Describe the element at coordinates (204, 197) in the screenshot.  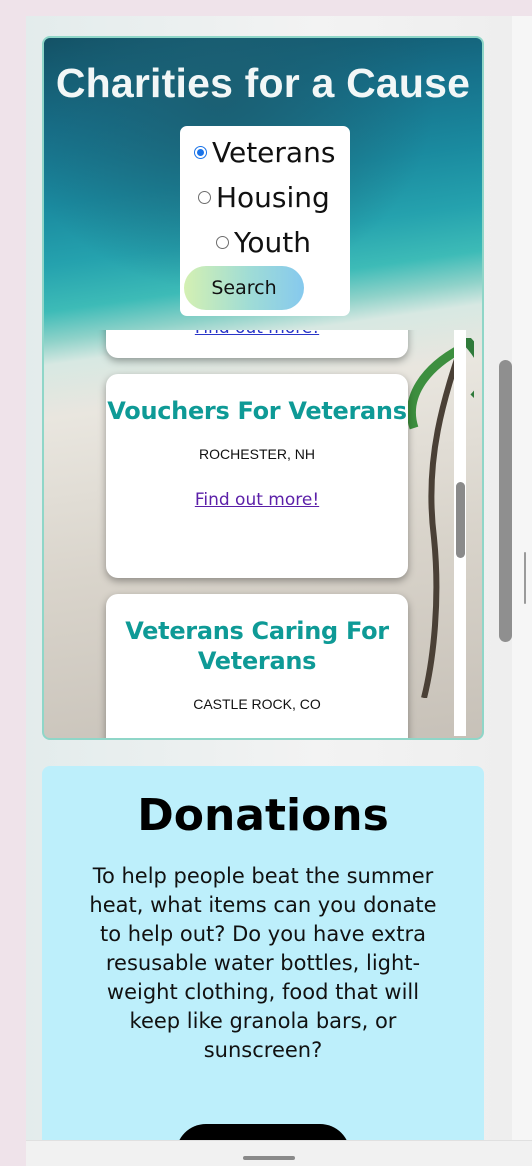
I see `radio-housing` at that location.